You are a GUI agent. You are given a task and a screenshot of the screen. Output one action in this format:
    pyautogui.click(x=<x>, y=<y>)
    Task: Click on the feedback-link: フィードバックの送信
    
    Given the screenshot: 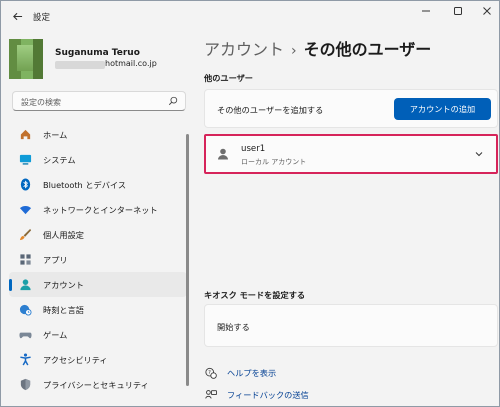 What is the action you would take?
    pyautogui.click(x=256, y=395)
    